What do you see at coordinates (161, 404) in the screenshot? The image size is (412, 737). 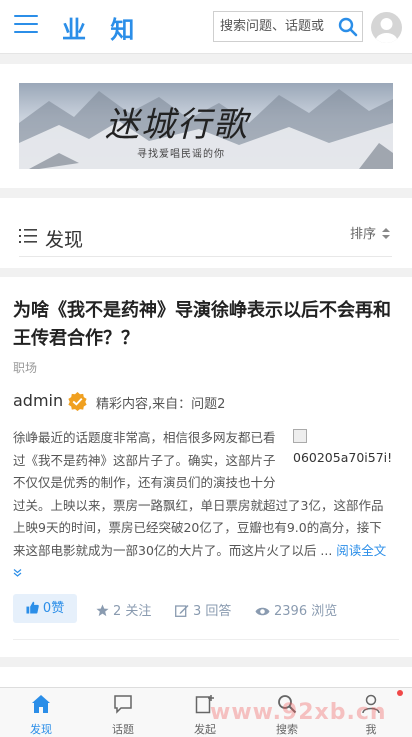 I see `article-source: 精彩内容,来自：问题2` at bounding box center [161, 404].